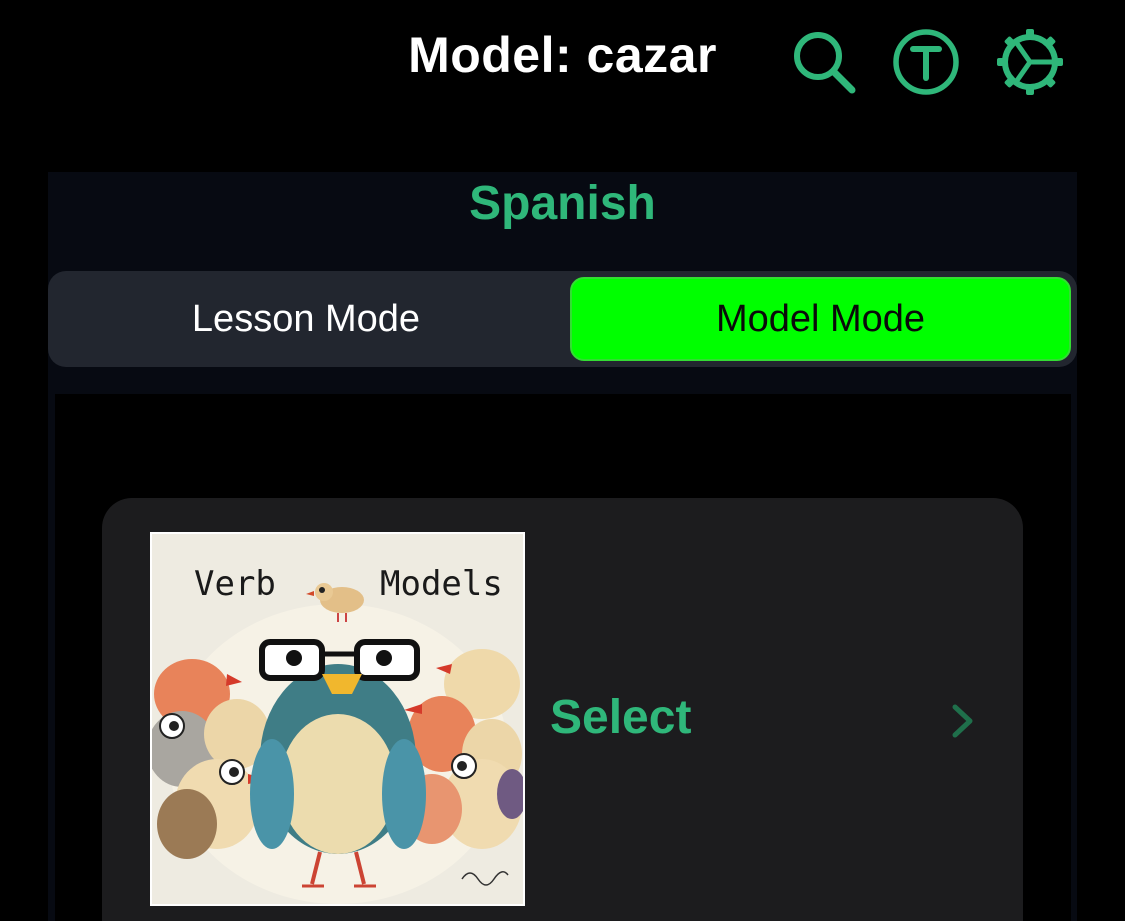 Image resolution: width=1125 pixels, height=921 pixels. What do you see at coordinates (337, 743) in the screenshot?
I see `birds-illustration` at bounding box center [337, 743].